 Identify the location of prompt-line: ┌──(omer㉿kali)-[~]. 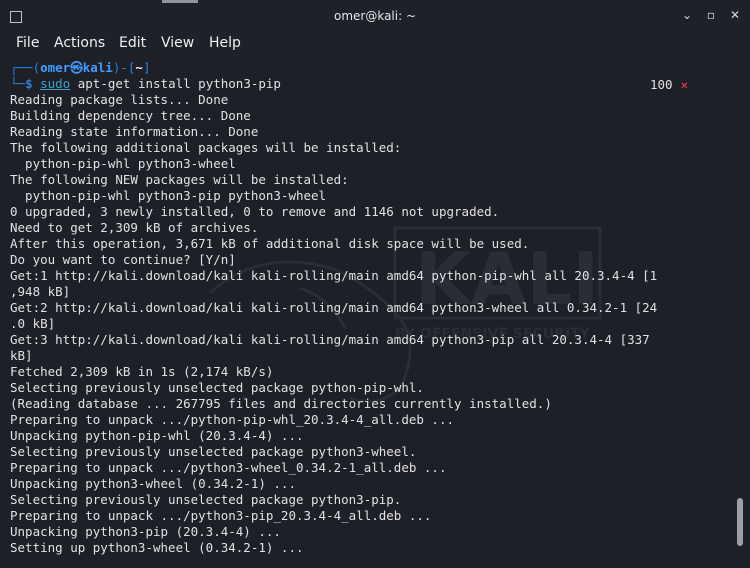
(333, 68).